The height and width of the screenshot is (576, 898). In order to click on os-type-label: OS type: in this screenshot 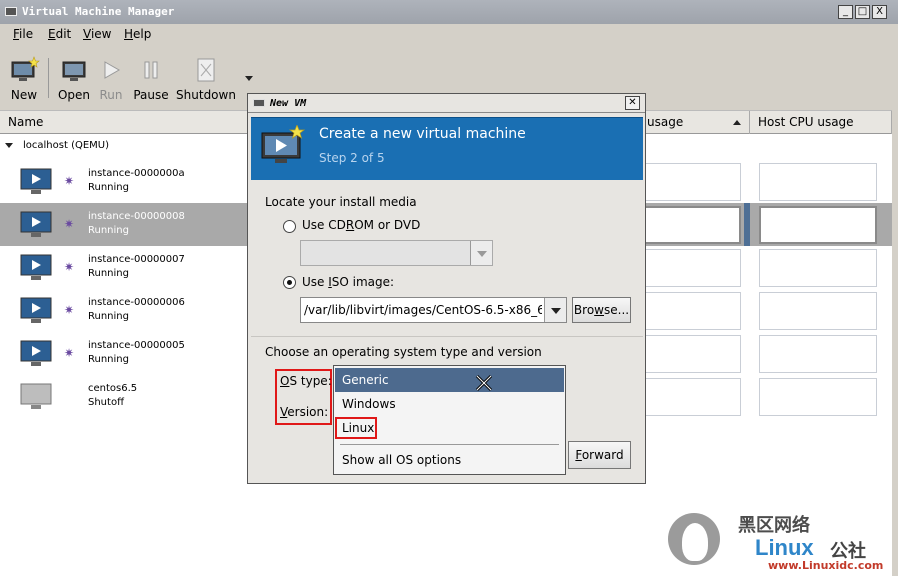, I will do `click(306, 381)`.